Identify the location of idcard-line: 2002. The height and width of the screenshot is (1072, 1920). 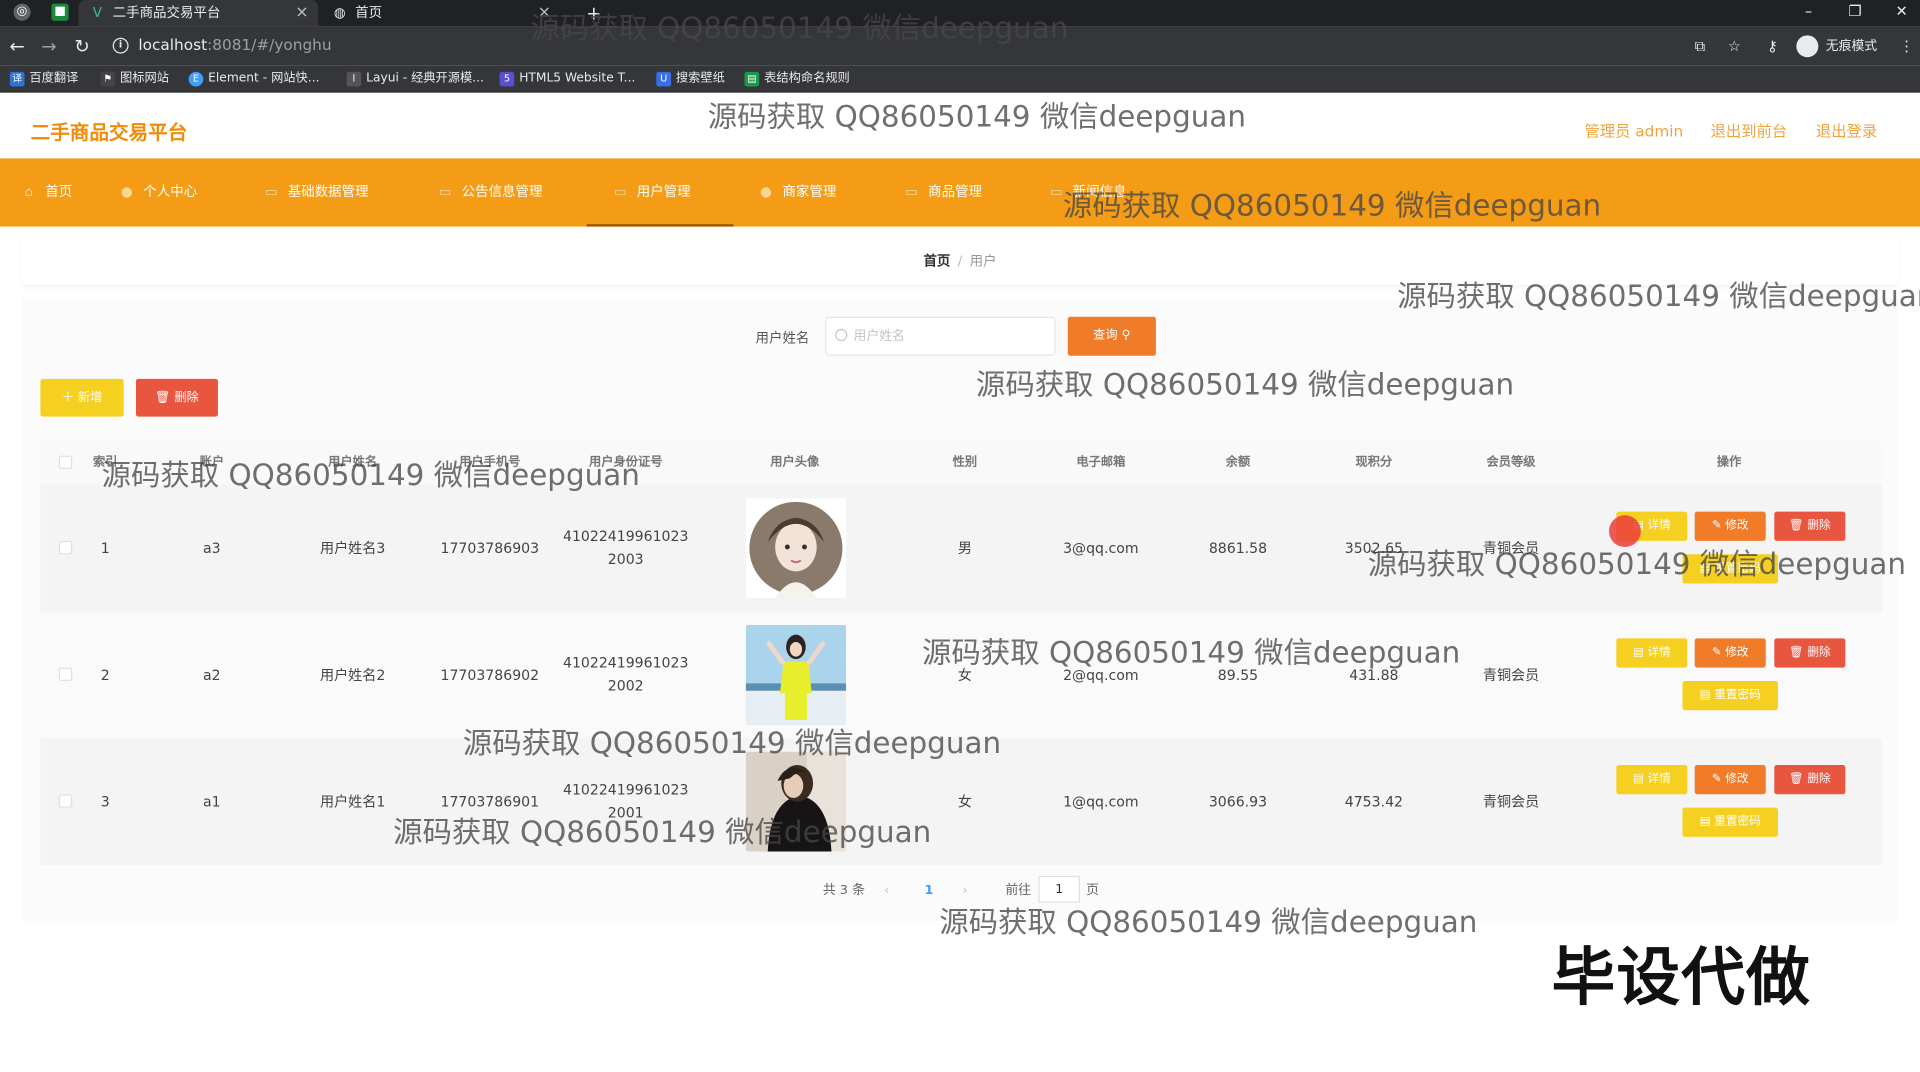
(625, 686).